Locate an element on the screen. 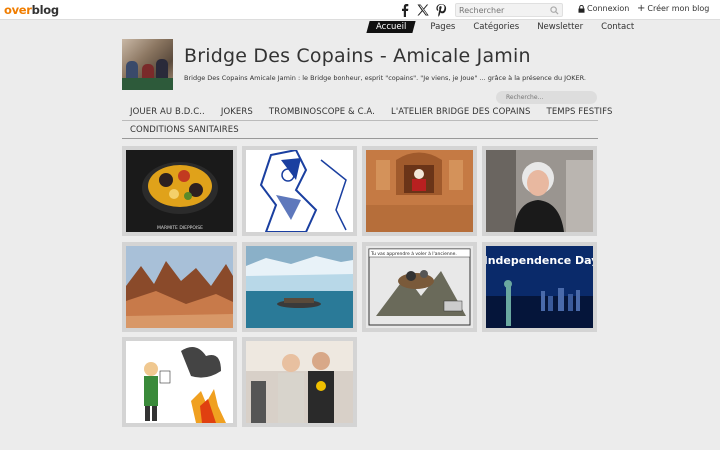 This screenshot has height=450, width=720. menu-item-atelier: L'ATELIER BRIDGE DES COPAINS is located at coordinates (461, 112).